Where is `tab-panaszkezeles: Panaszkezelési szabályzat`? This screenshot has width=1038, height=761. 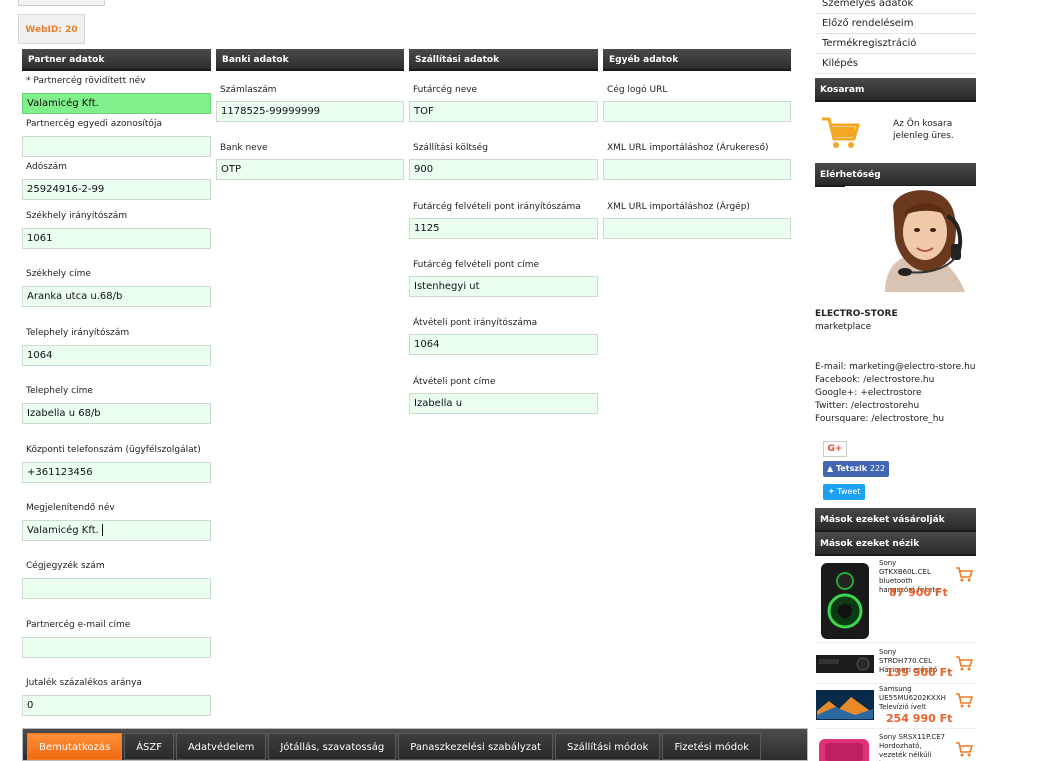 tab-panaszkezeles: Panaszkezelési szabályzat is located at coordinates (476, 746).